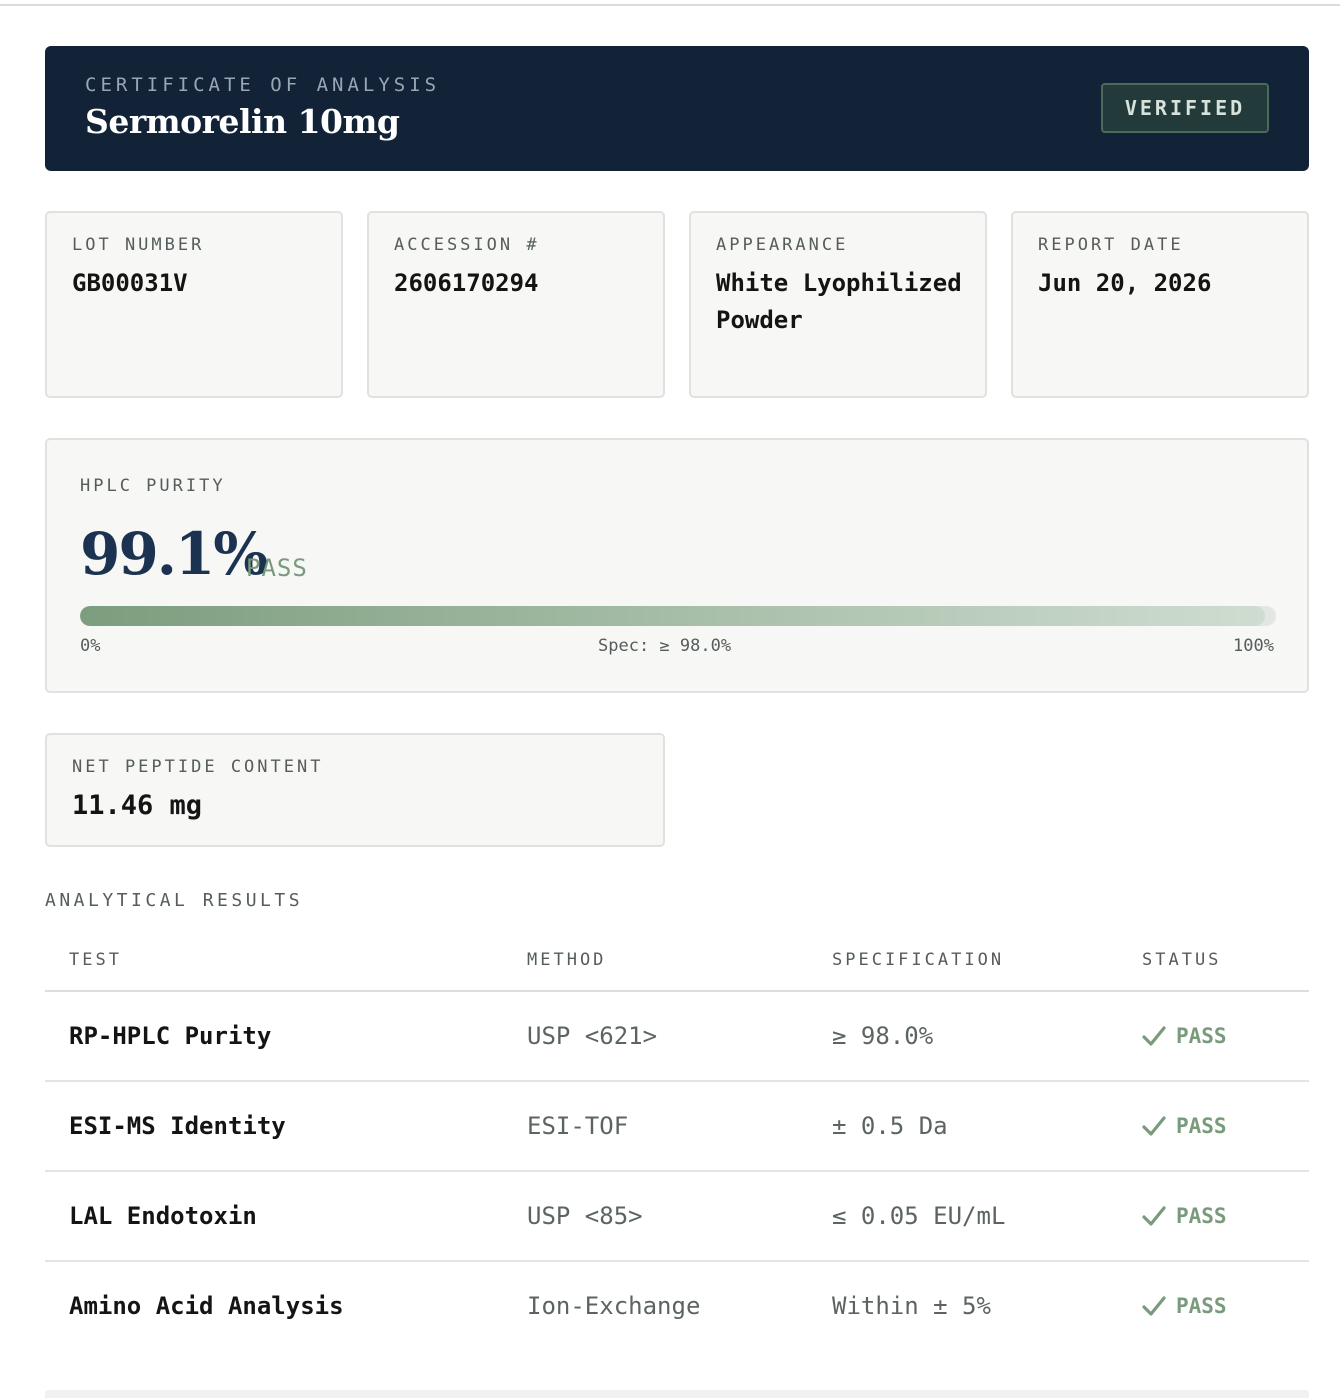  I want to click on next-section-edge, so click(677, 1394).